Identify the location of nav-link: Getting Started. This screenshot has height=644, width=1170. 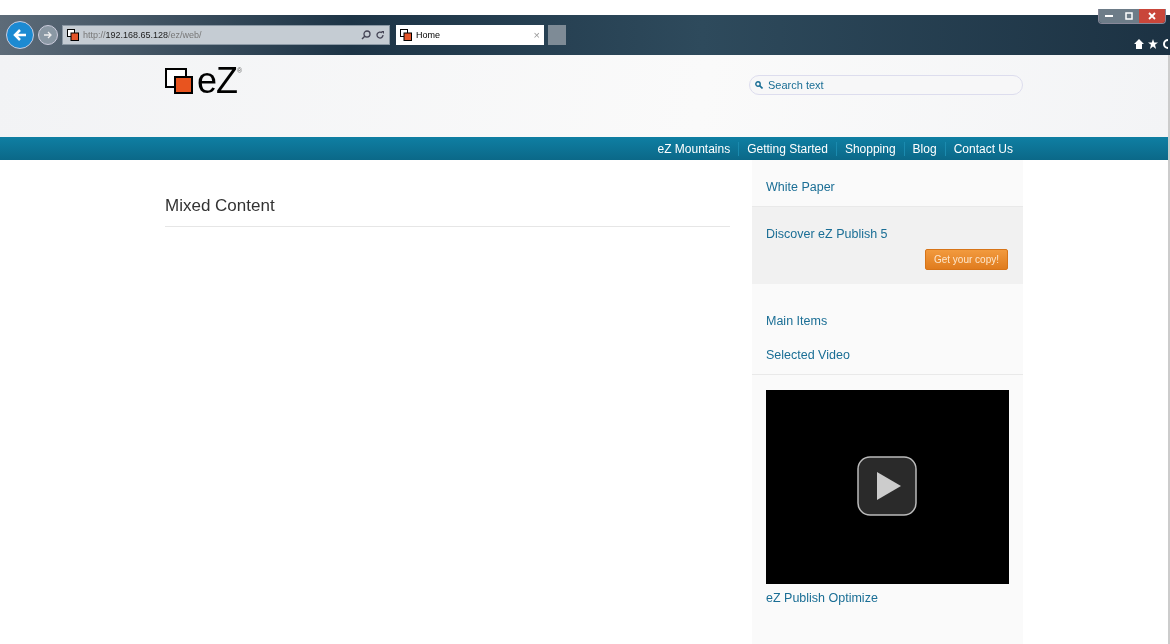
(787, 148).